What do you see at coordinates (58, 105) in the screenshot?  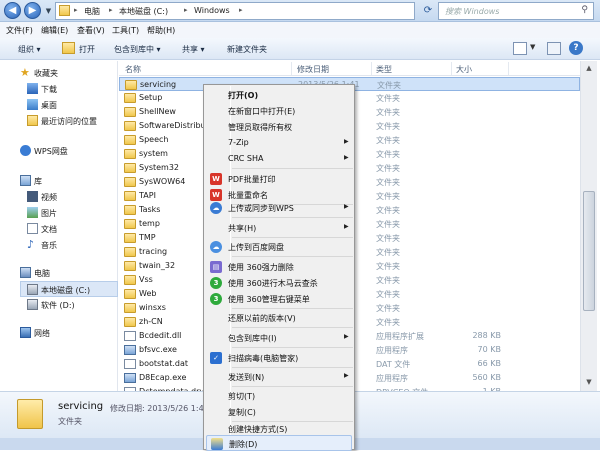 I see `nav-desktop: 桌面` at bounding box center [58, 105].